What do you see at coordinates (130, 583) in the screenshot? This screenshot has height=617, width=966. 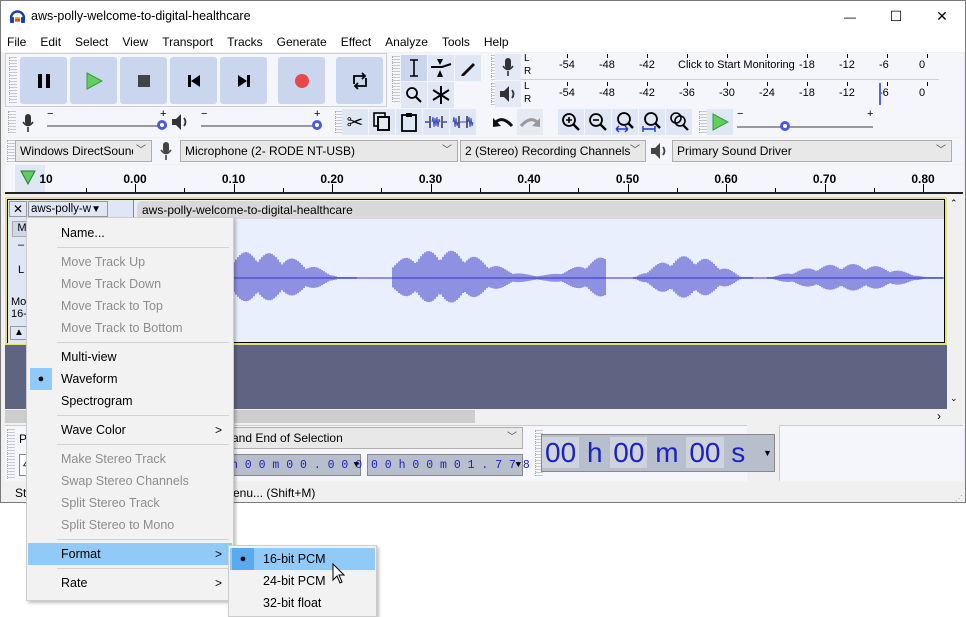 I see `menu-item-rate: Rate >` at bounding box center [130, 583].